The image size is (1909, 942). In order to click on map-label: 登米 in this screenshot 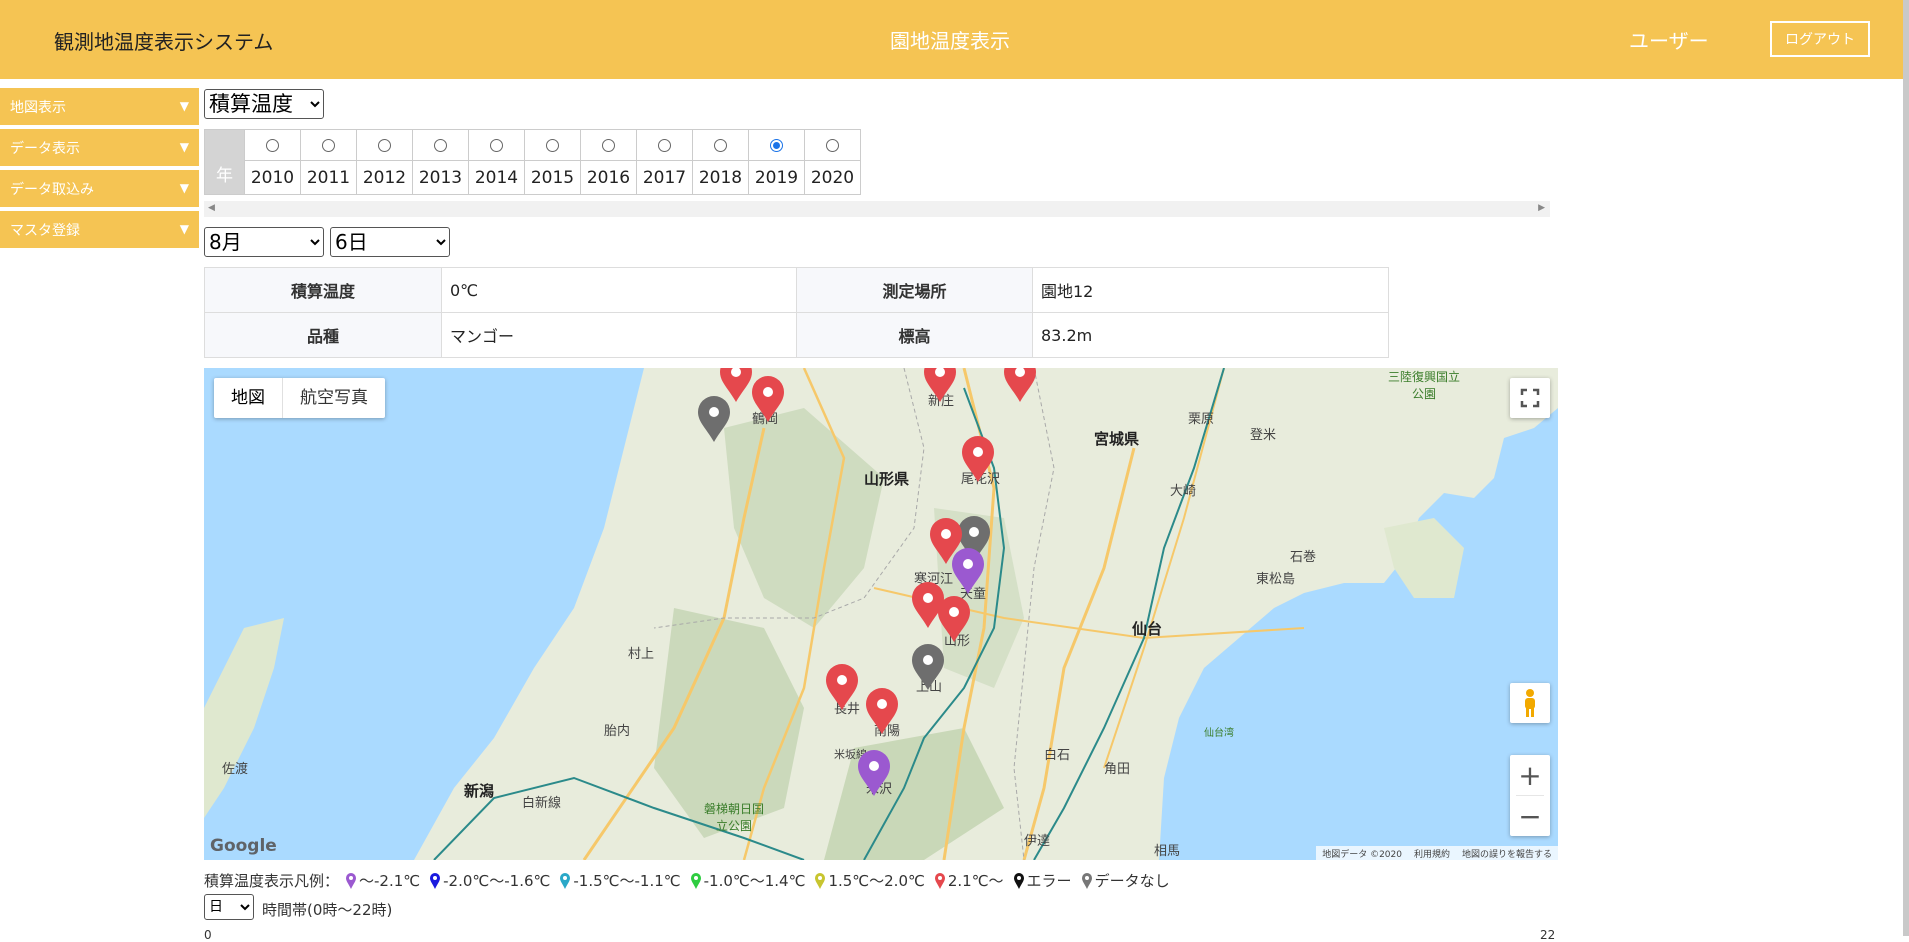, I will do `click(1263, 435)`.